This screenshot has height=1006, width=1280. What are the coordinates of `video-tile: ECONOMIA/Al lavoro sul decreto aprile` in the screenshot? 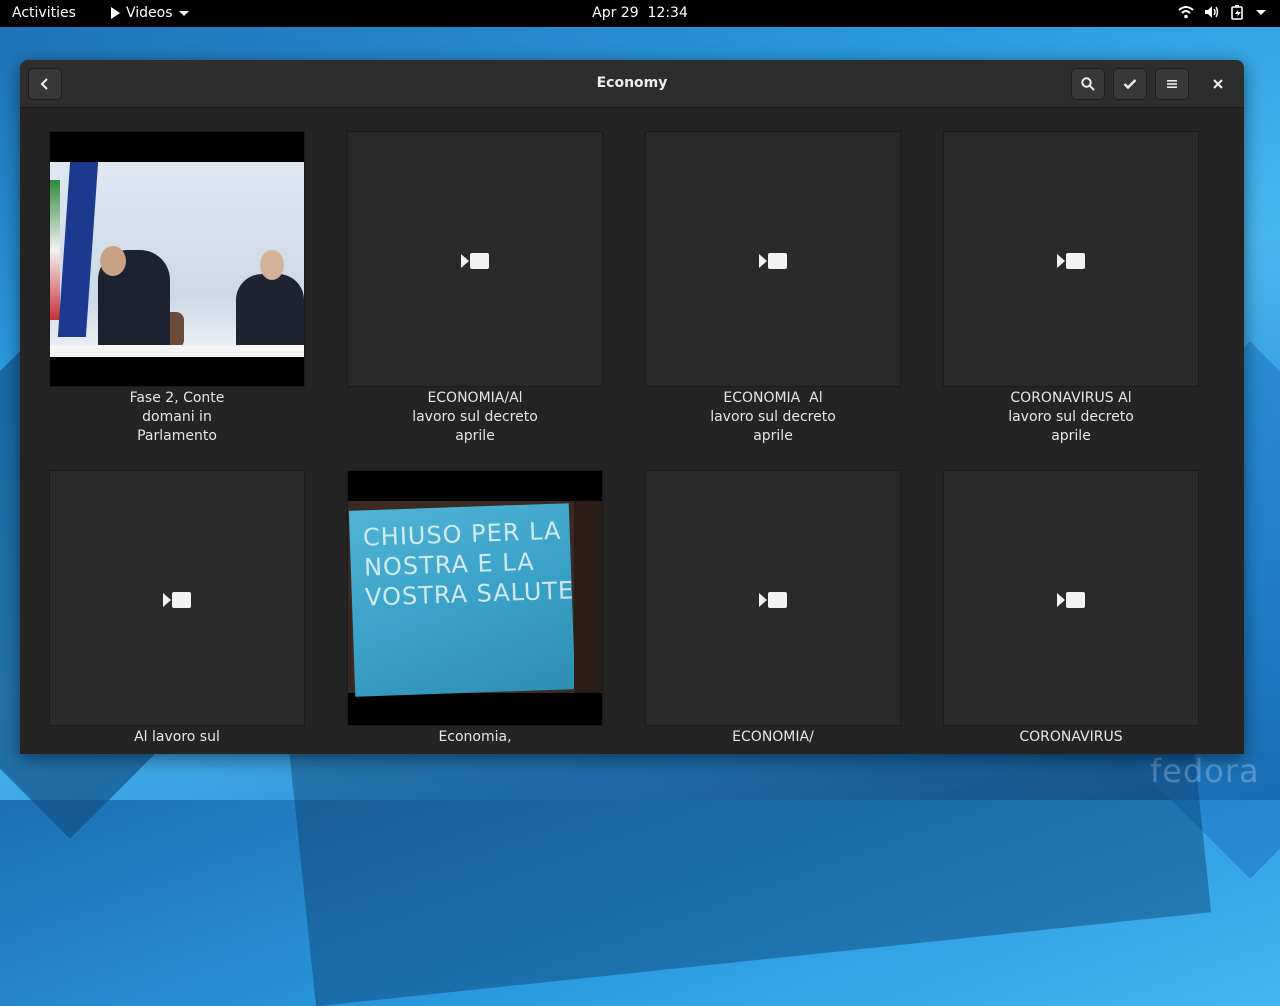 It's located at (475, 288).